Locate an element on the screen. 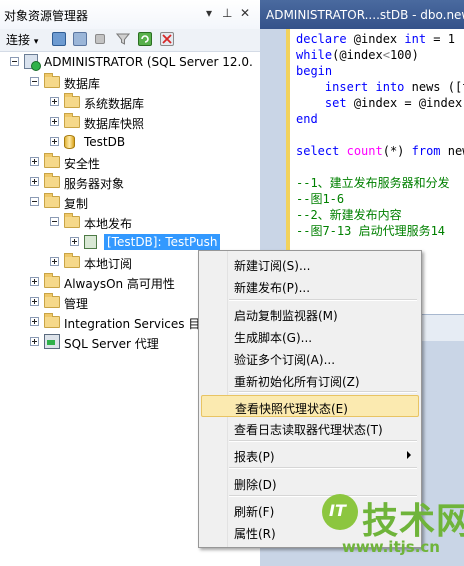 The height and width of the screenshot is (566, 464). code-line-6: end is located at coordinates (307, 119).